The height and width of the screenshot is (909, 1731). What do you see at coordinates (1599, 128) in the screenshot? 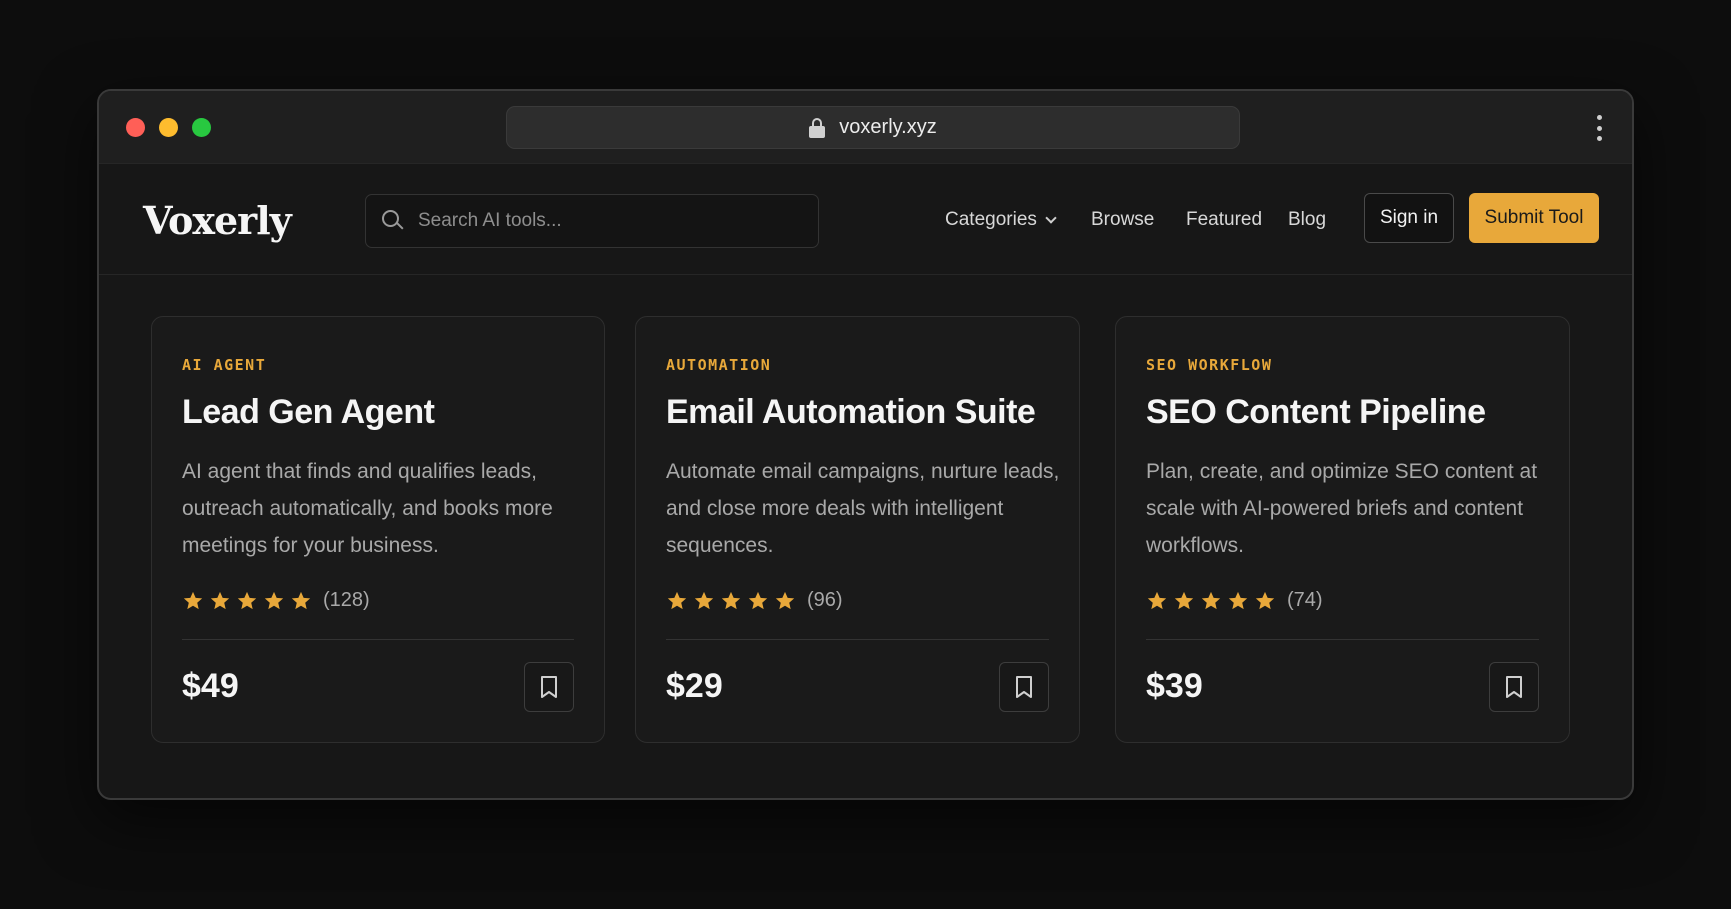
I see `kebab-menu-icon` at bounding box center [1599, 128].